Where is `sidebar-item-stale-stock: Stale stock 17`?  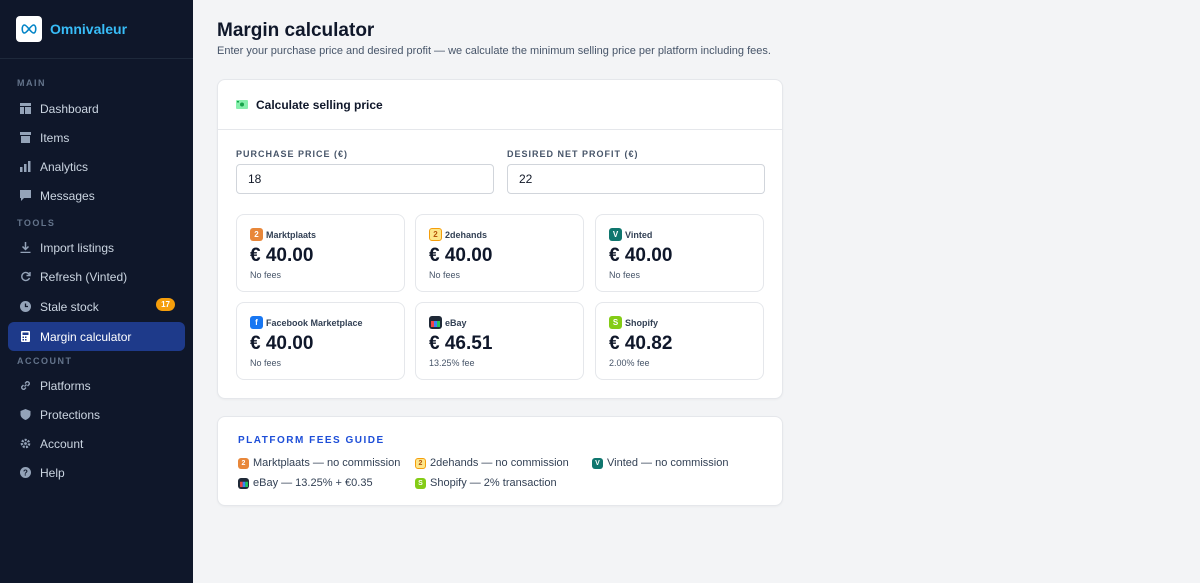
sidebar-item-stale-stock: Stale stock 17 is located at coordinates (96, 306).